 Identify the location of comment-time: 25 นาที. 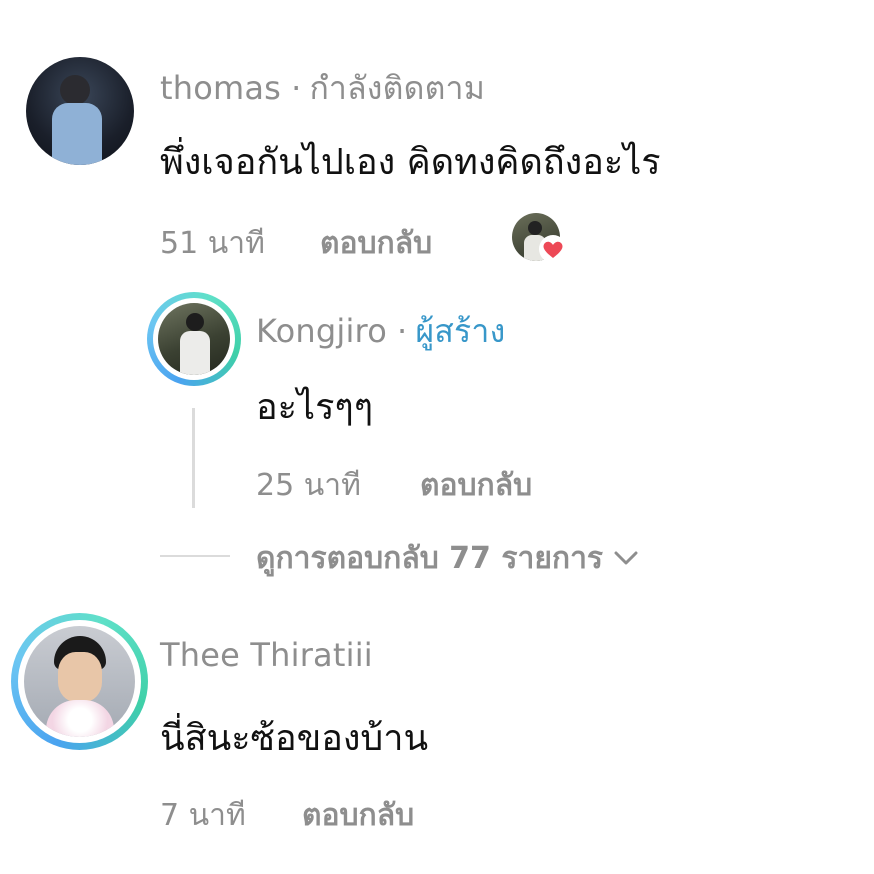
(308, 485).